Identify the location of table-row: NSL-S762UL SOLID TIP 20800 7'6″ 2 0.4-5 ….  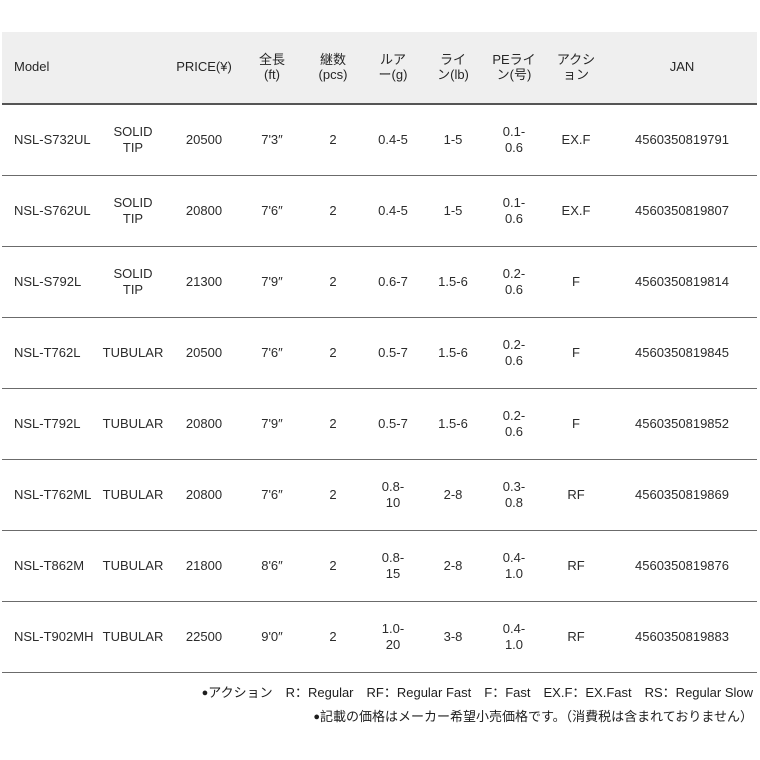
(379, 211).